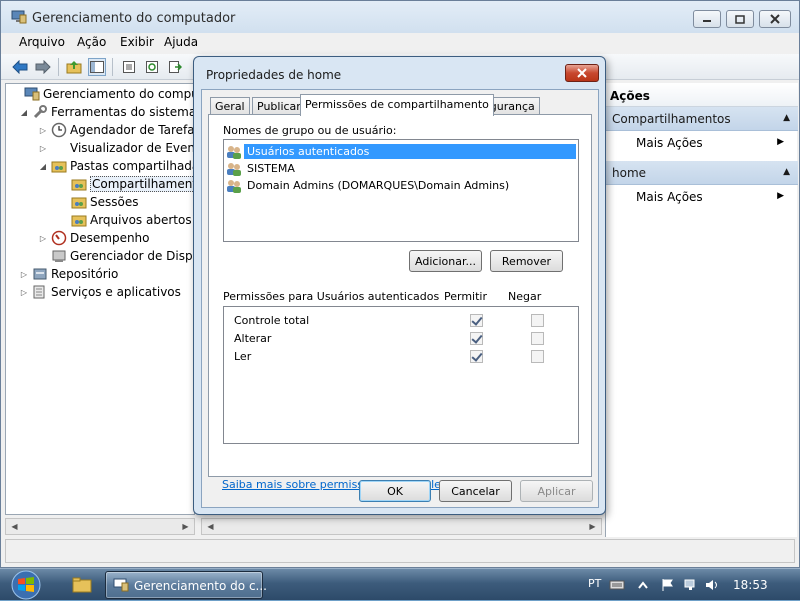 This screenshot has height=601, width=800. I want to click on more-actions-shares: Mais Ações ▶, so click(716, 143).